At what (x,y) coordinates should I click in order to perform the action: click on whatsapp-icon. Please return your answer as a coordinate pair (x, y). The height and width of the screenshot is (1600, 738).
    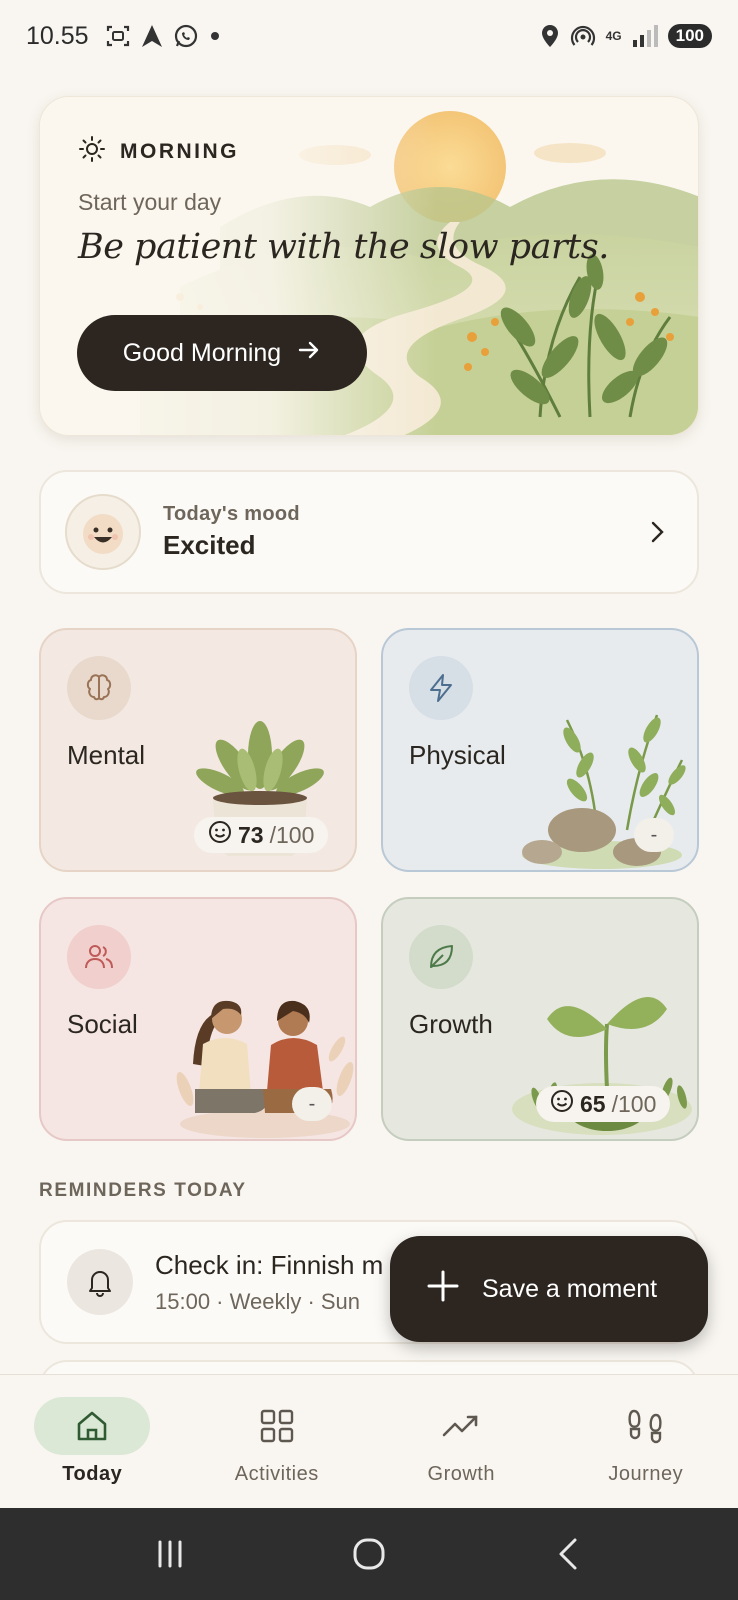
    Looking at the image, I should click on (186, 36).